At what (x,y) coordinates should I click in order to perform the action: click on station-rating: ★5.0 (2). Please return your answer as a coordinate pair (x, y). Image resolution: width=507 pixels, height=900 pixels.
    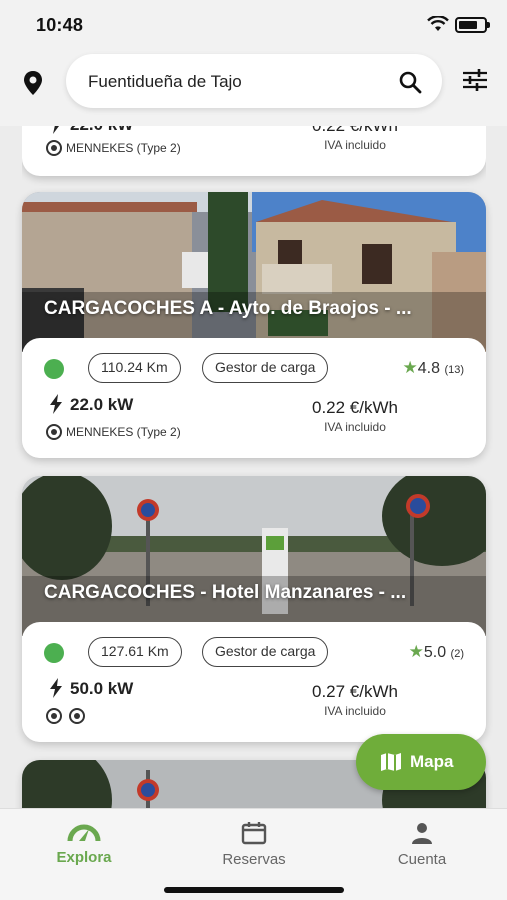
    Looking at the image, I should click on (436, 651).